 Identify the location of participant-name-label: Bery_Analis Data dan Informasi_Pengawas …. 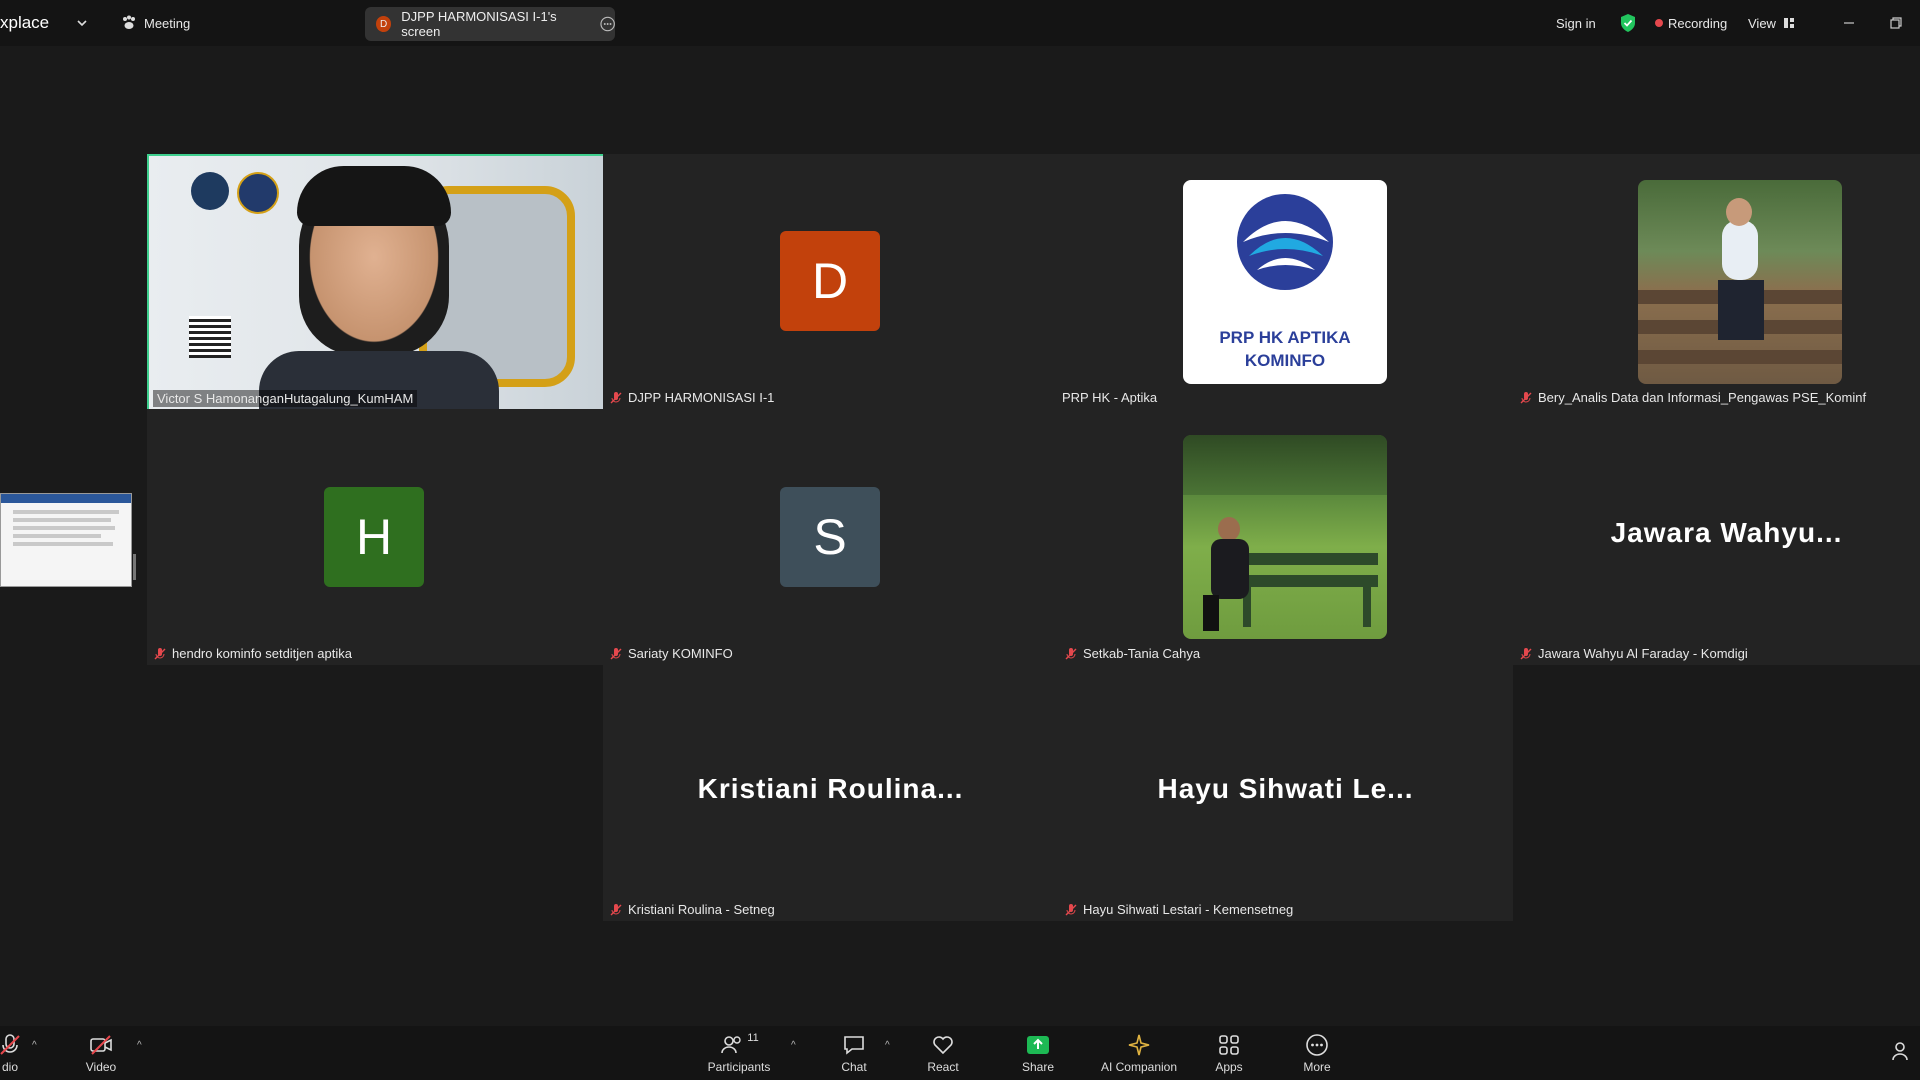
(1692, 397).